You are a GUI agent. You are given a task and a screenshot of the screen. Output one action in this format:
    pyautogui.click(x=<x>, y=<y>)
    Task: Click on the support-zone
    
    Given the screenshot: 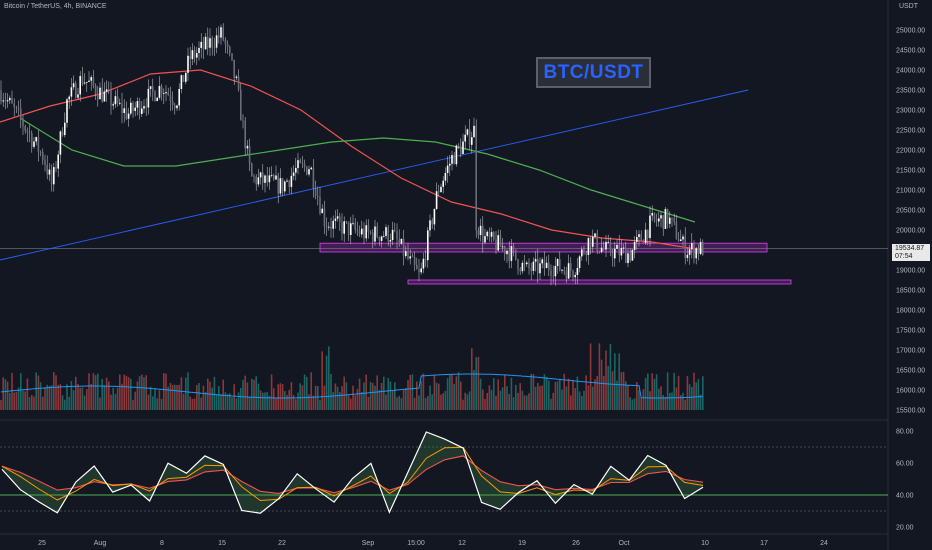 What is the action you would take?
    pyautogui.click(x=599, y=282)
    